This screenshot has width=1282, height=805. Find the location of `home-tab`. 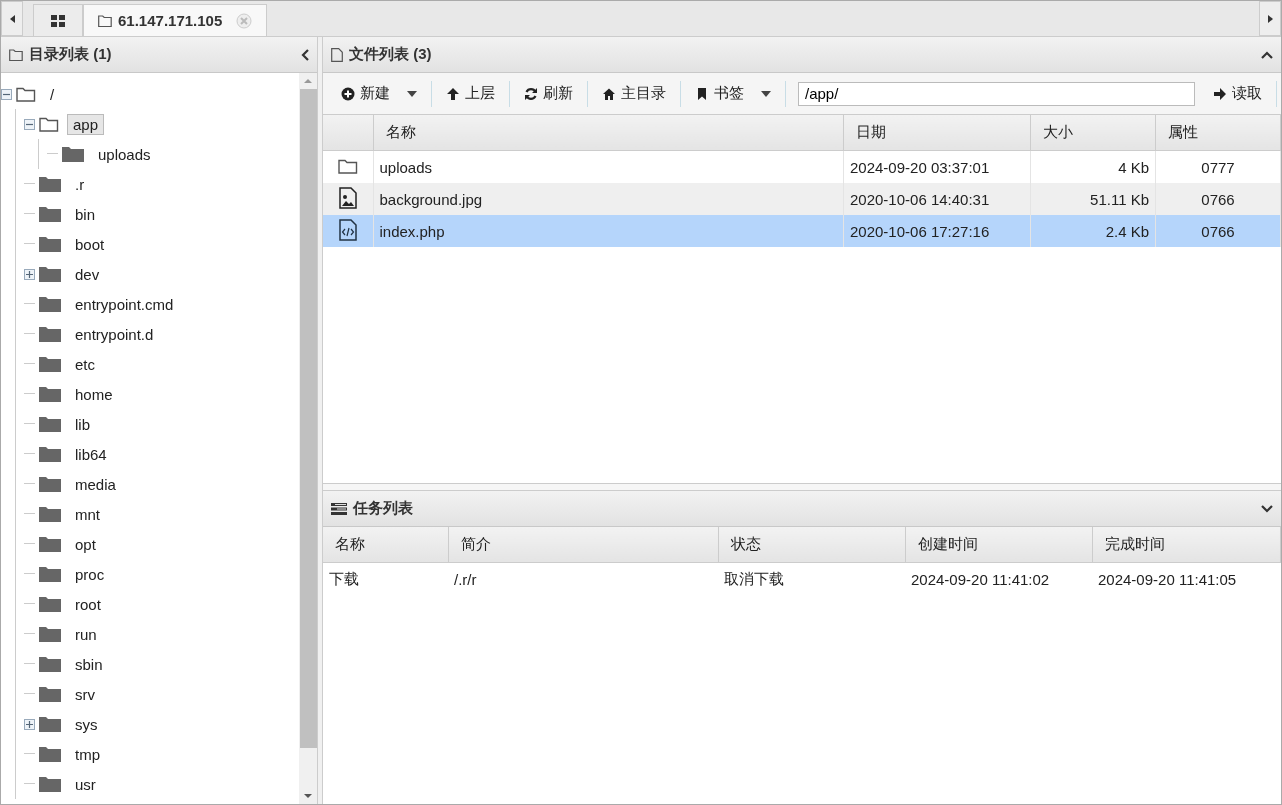

home-tab is located at coordinates (58, 20).